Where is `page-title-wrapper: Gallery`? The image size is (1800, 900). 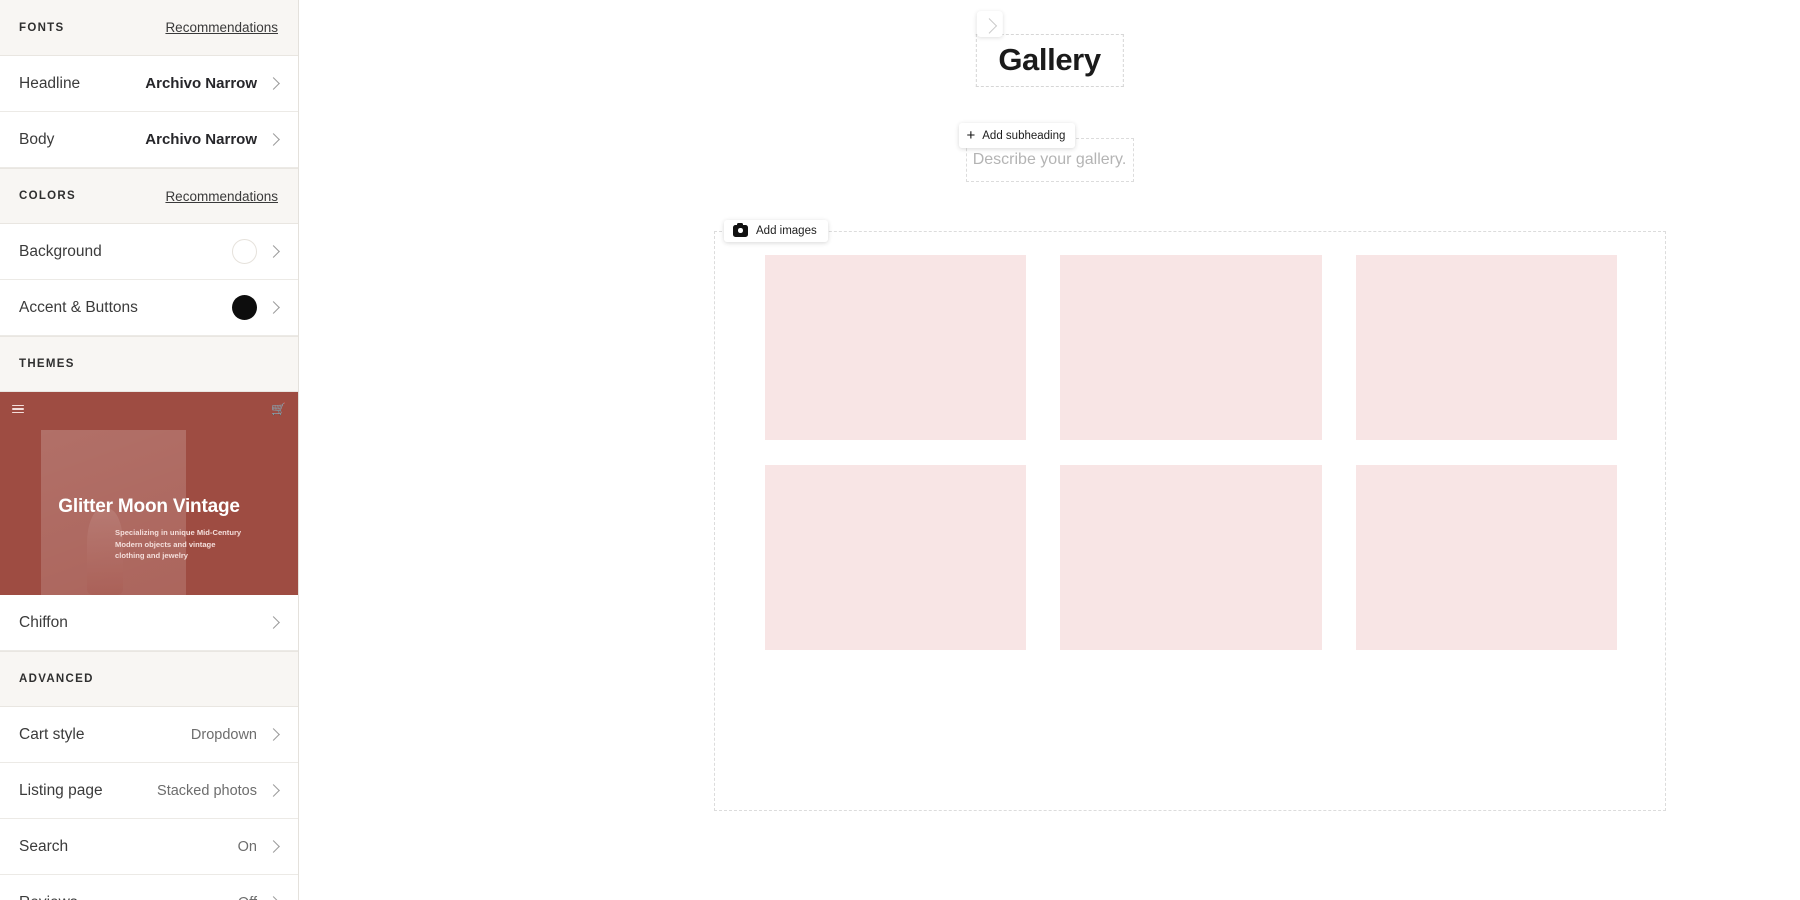
page-title-wrapper: Gallery is located at coordinates (1049, 49).